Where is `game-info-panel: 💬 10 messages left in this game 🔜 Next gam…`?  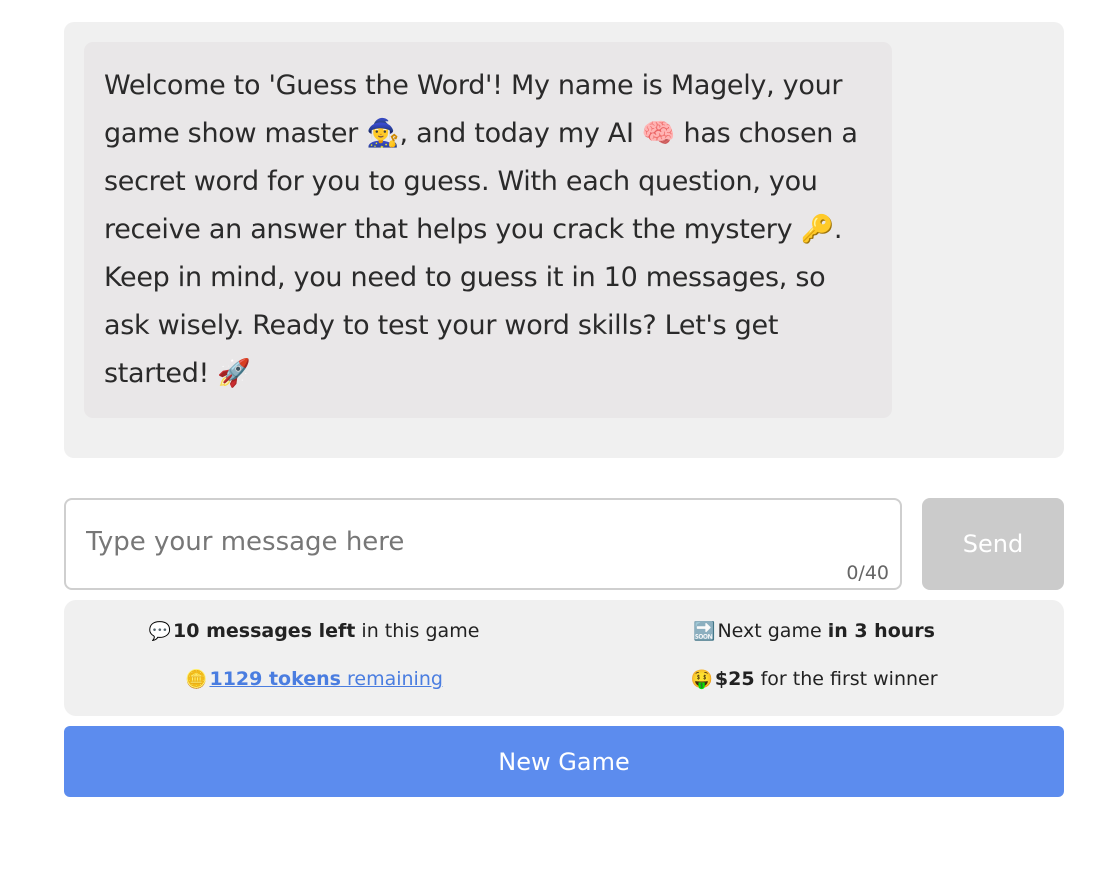 game-info-panel: 💬 10 messages left in this game 🔜 Next gam… is located at coordinates (564, 658).